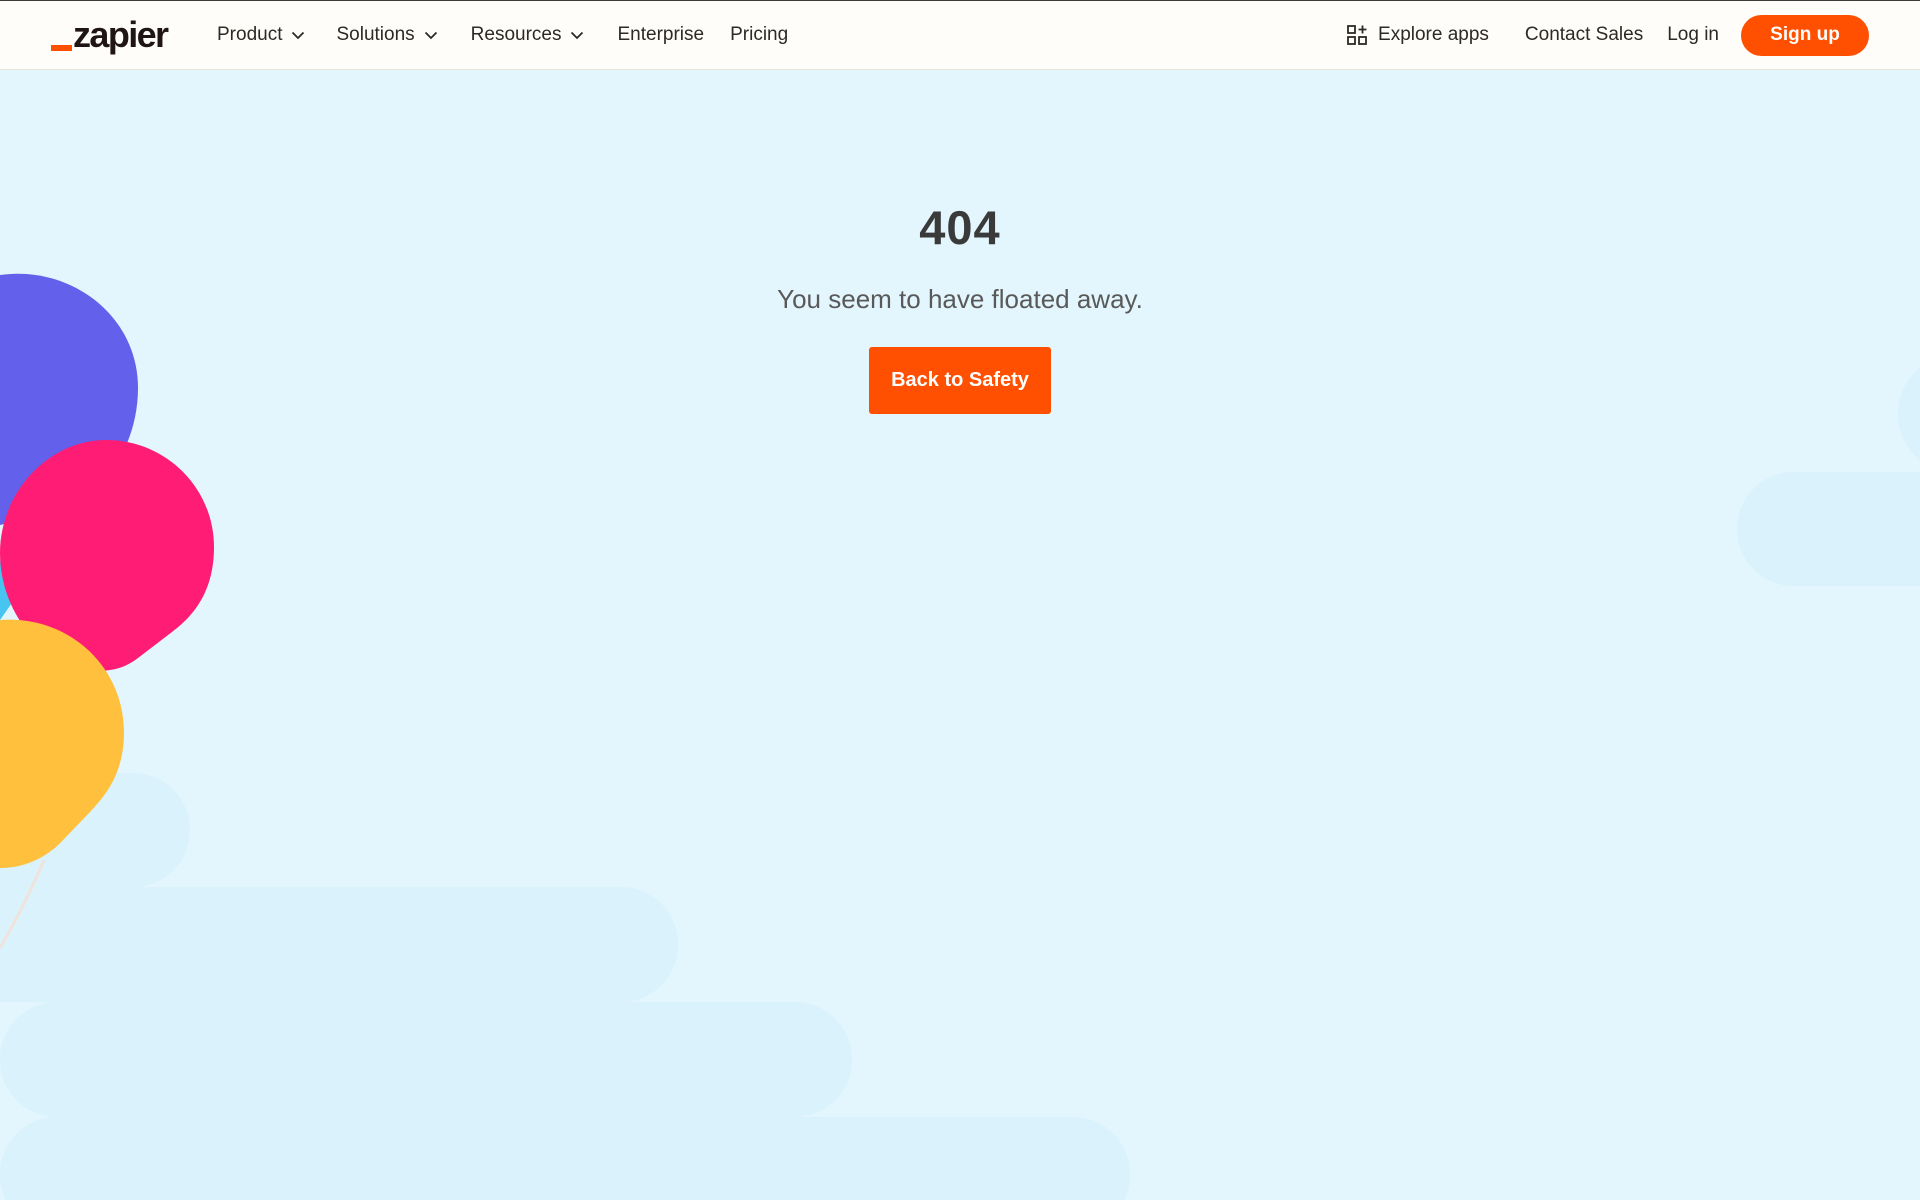 The height and width of the screenshot is (1200, 1920). Describe the element at coordinates (1584, 35) in the screenshot. I see `contact-sales-link: Contact Sales` at that location.